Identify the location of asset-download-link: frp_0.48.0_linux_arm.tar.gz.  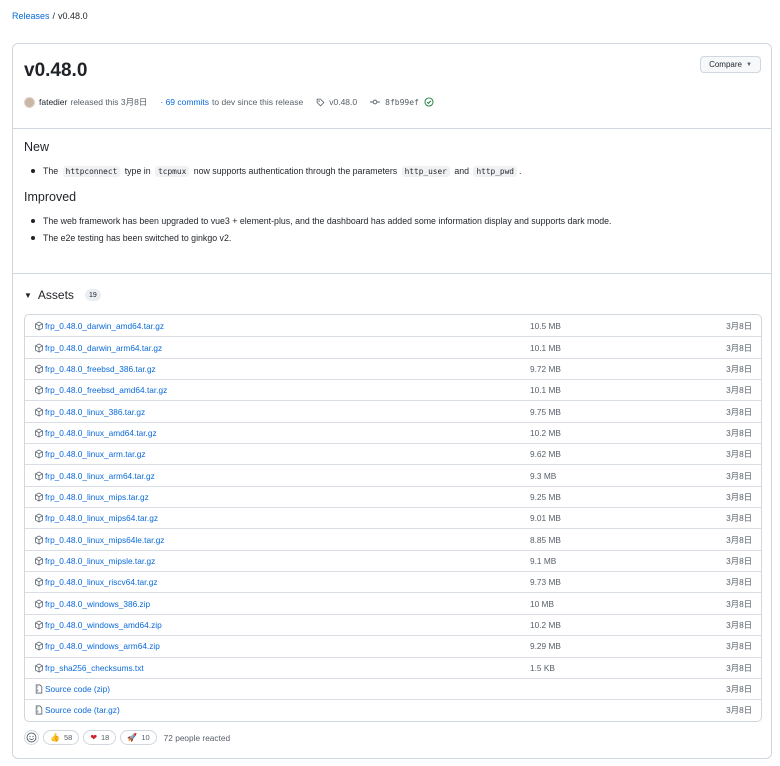
(95, 454).